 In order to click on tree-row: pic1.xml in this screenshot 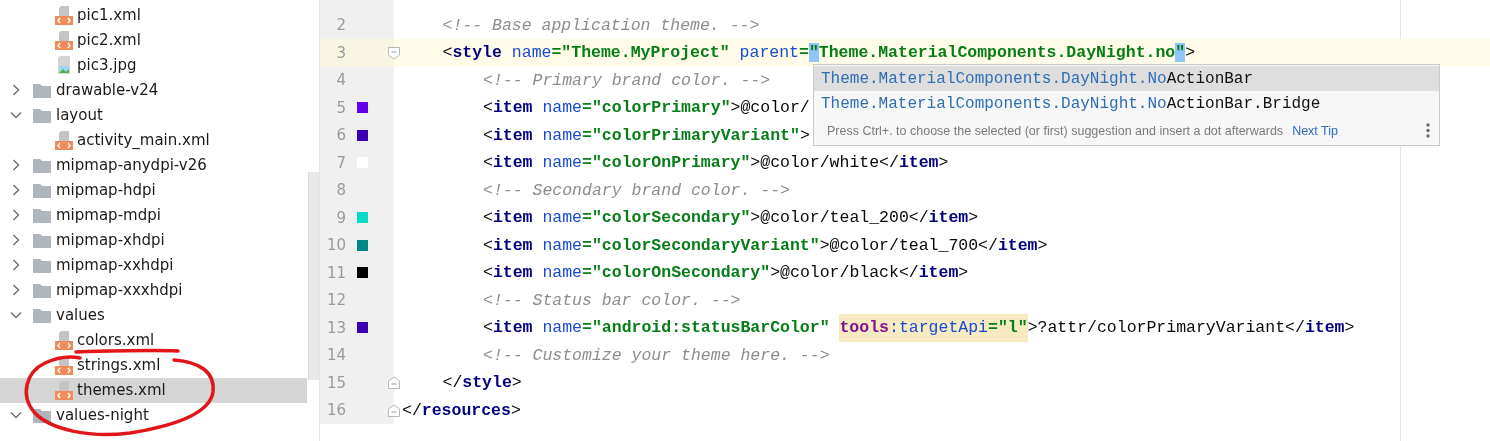, I will do `click(153, 15)`.